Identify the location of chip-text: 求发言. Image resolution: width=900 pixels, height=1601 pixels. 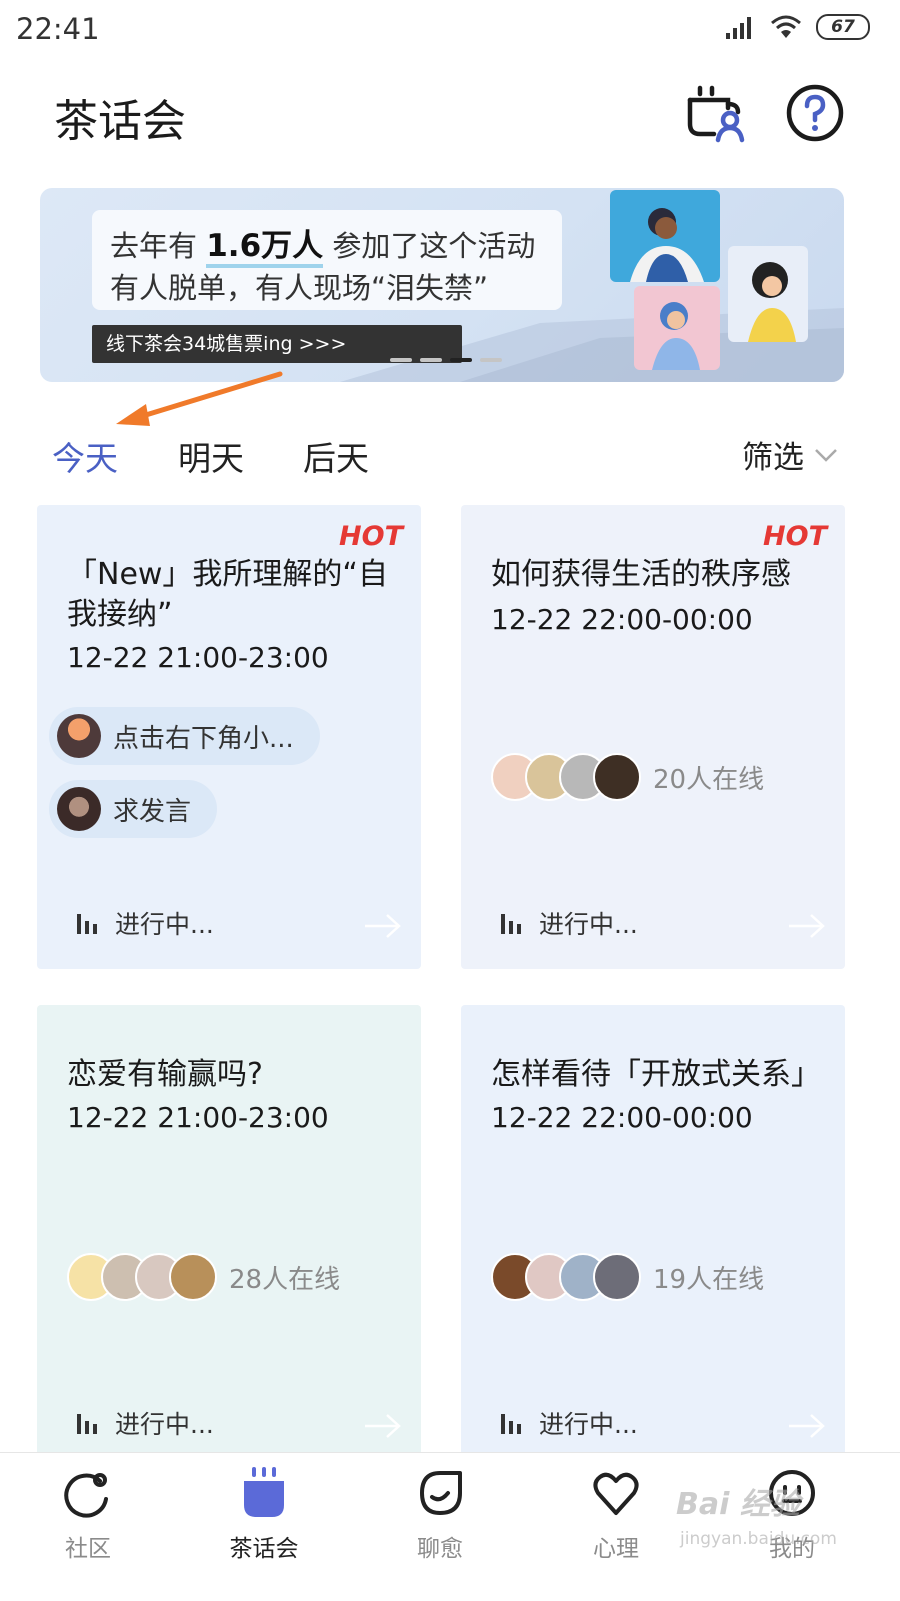
(152, 811).